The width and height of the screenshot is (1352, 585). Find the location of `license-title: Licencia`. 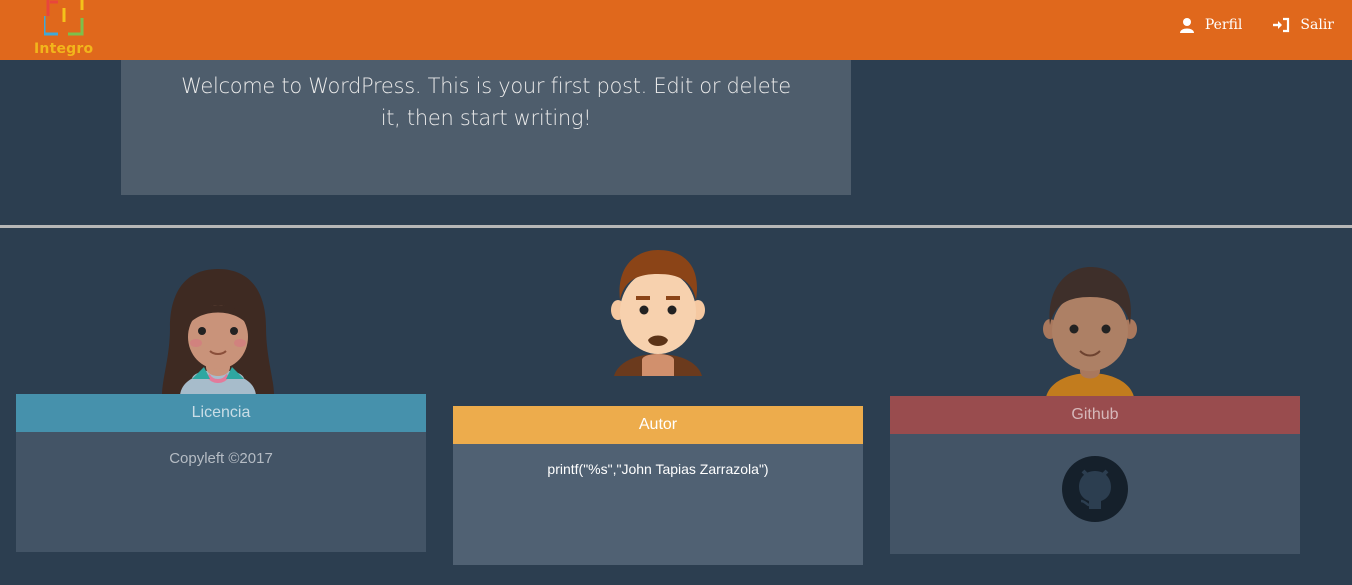

license-title: Licencia is located at coordinates (221, 413).